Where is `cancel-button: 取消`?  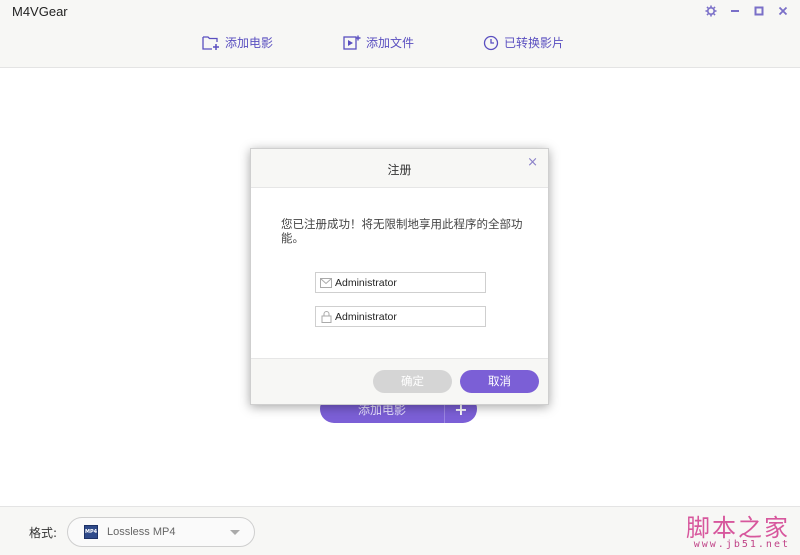
cancel-button: 取消 is located at coordinates (499, 381).